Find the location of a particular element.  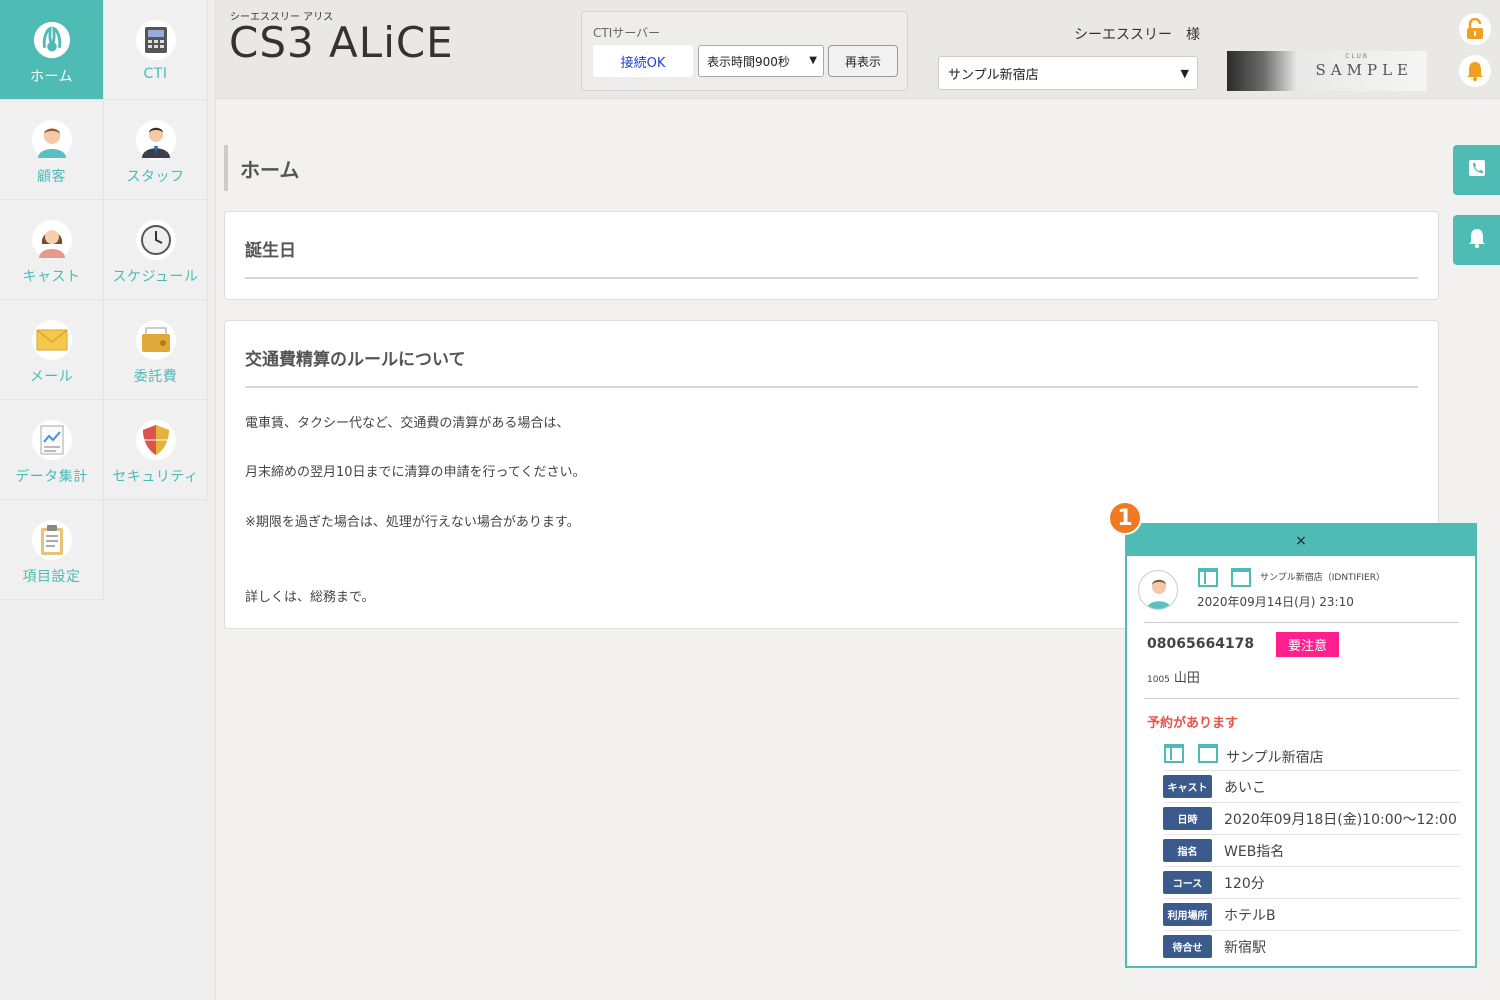

sidebar-item-mail: メール is located at coordinates (52, 350).